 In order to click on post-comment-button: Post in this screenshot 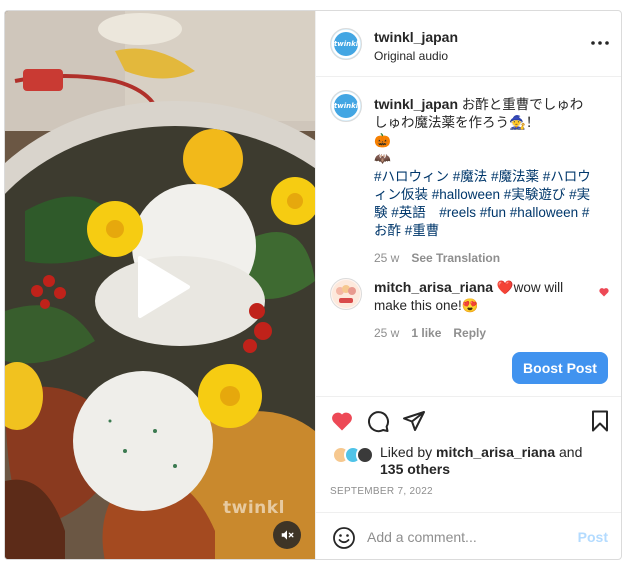, I will do `click(593, 537)`.